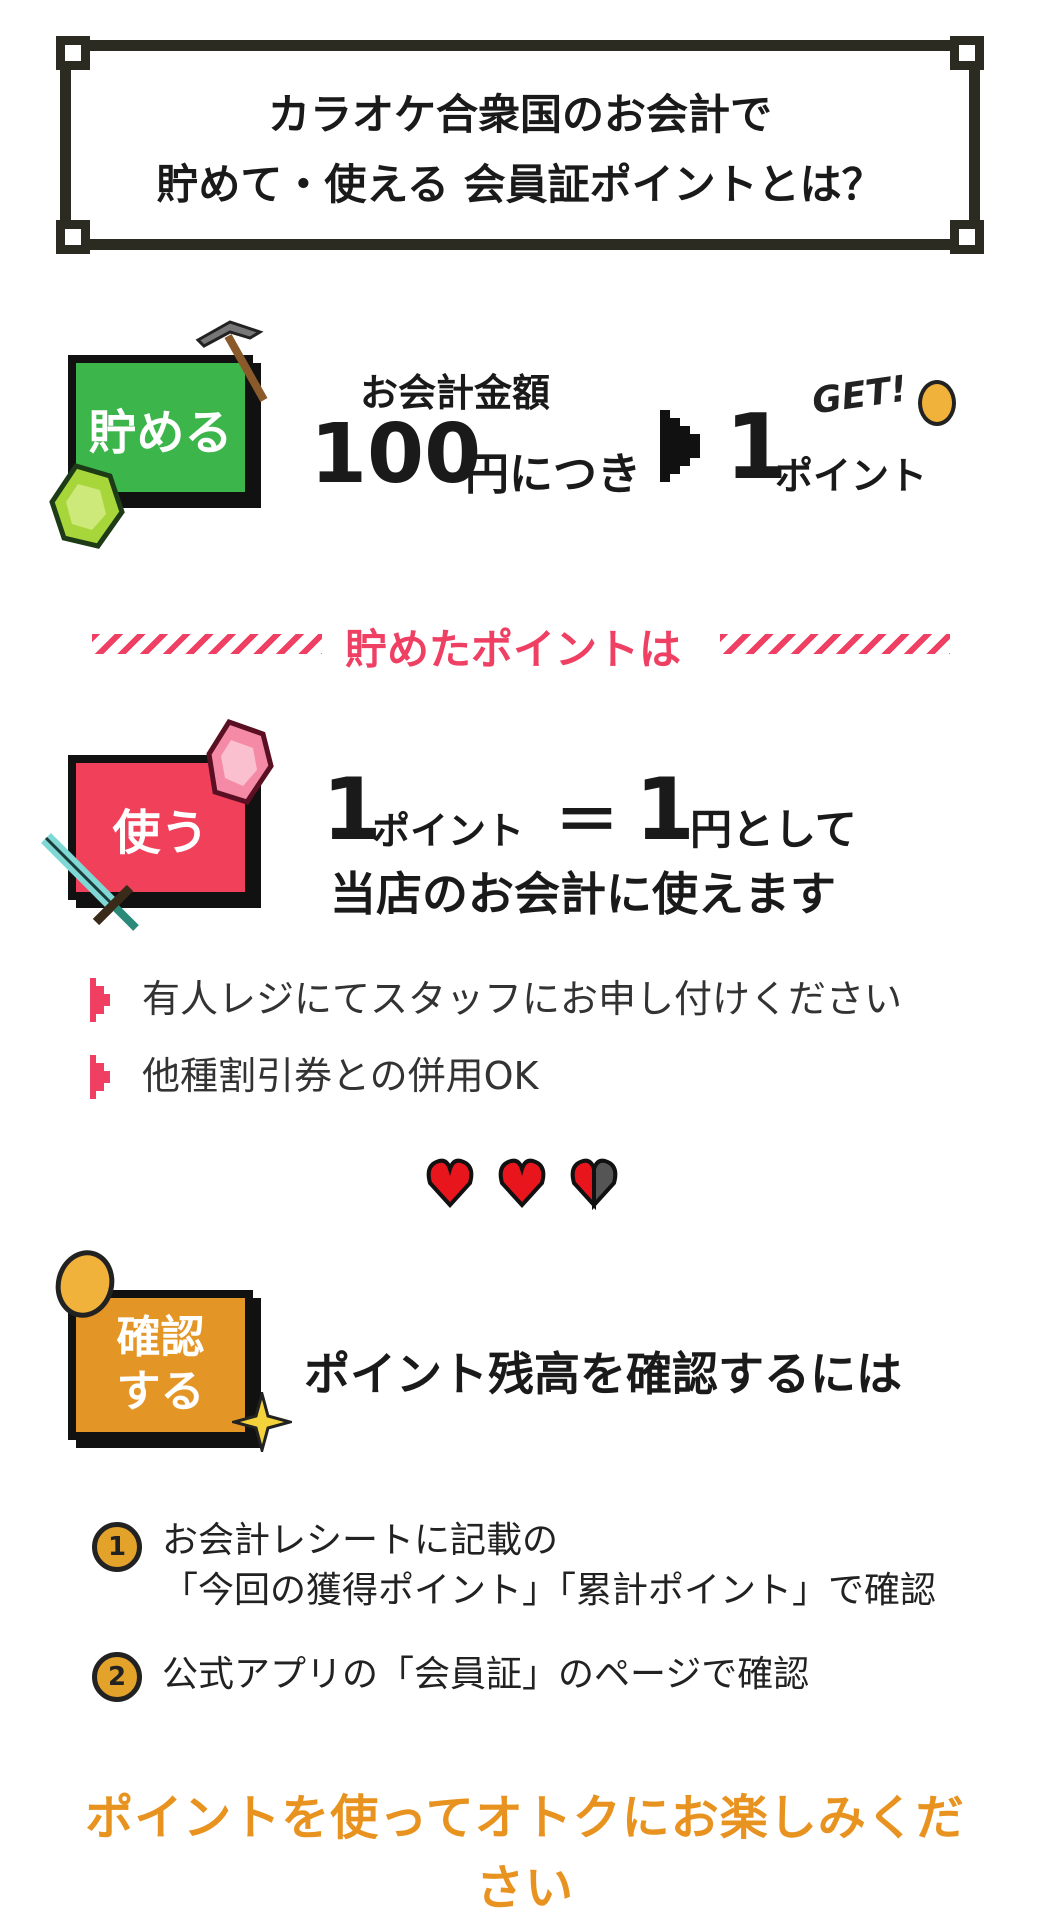 Image resolution: width=1040 pixels, height=1918 pixels. I want to click on divider-pattern-right, so click(835, 644).